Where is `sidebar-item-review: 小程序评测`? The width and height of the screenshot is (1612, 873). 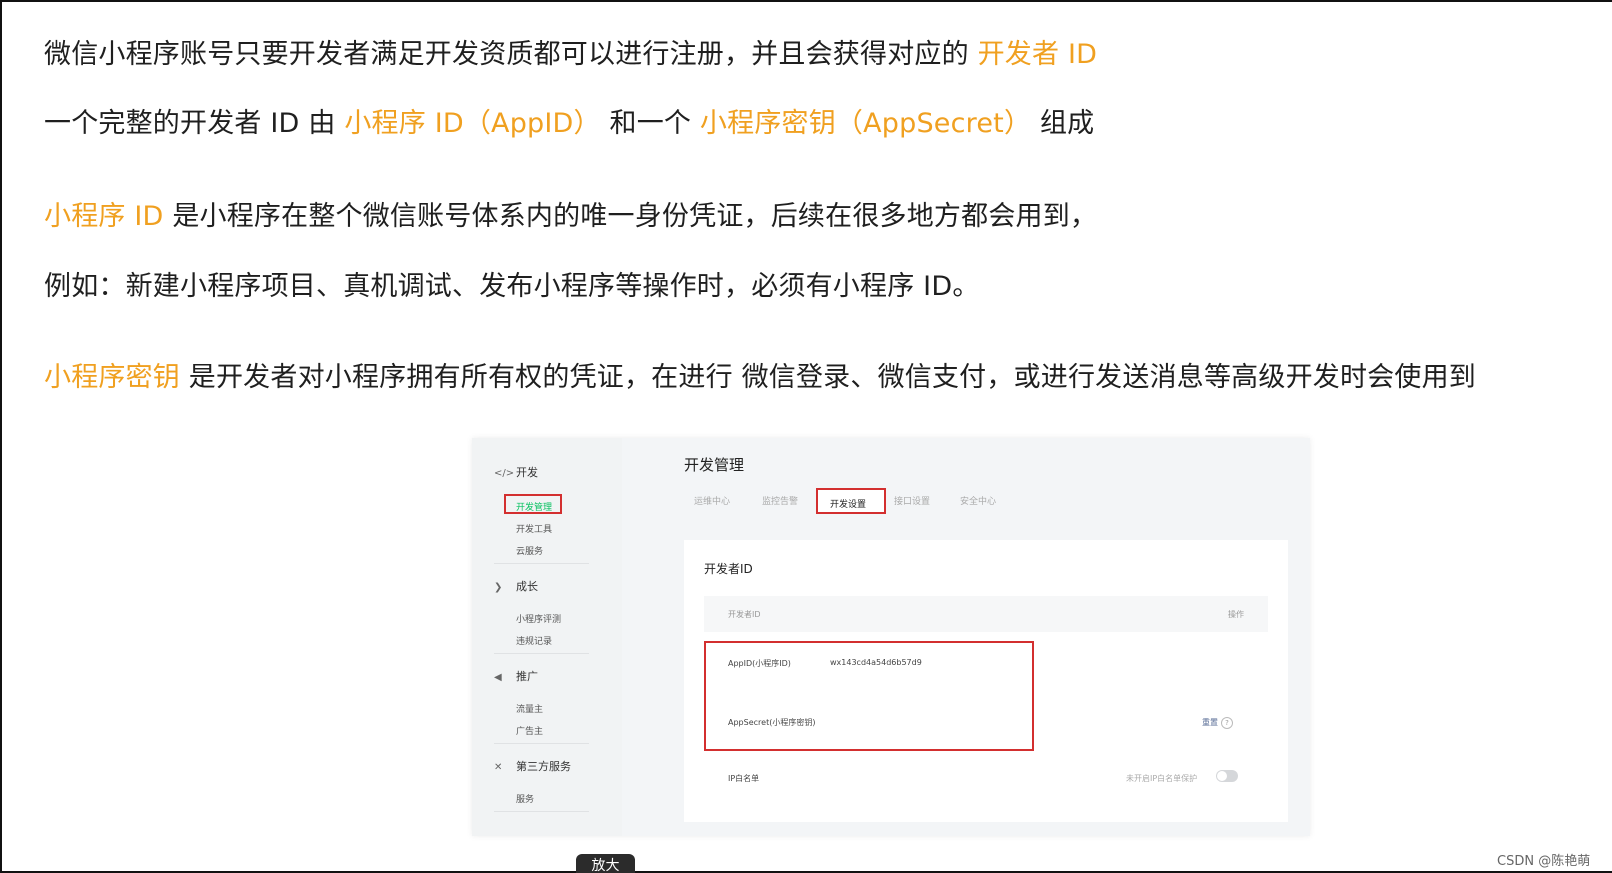
sidebar-item-review: 小程序评测 is located at coordinates (539, 620).